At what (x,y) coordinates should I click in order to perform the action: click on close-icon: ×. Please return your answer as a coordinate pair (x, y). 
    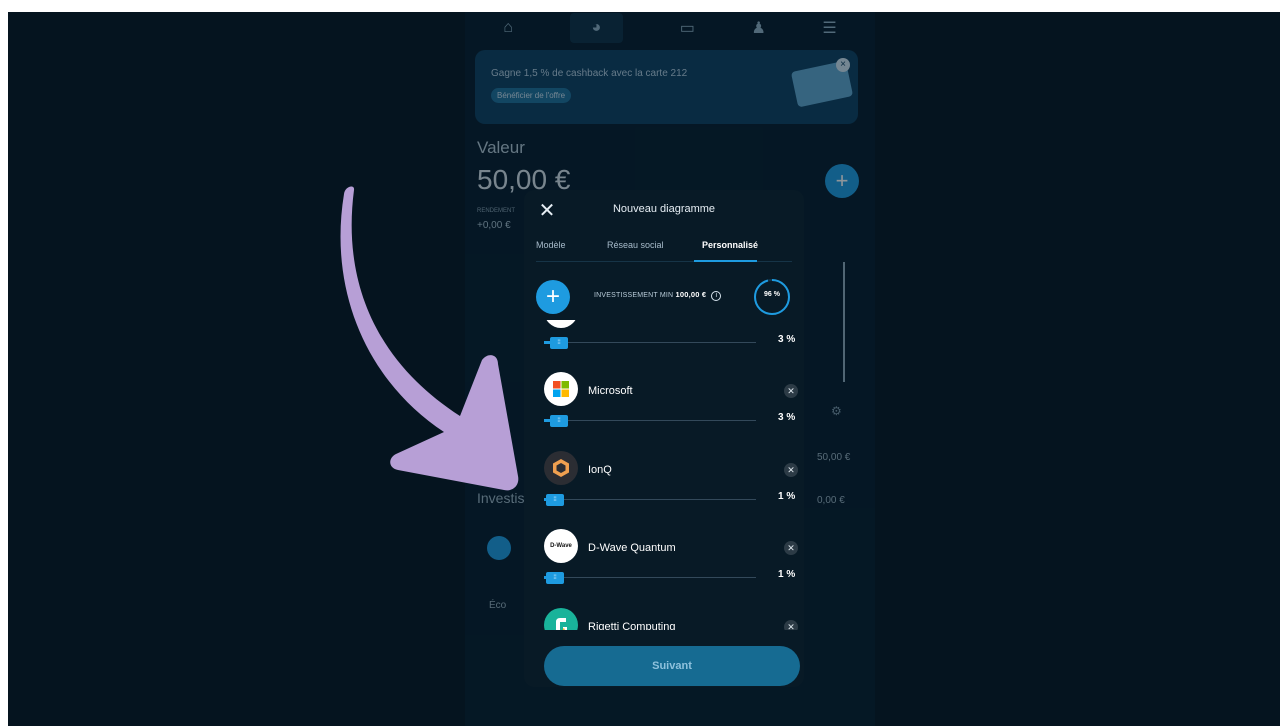
    Looking at the image, I should click on (843, 65).